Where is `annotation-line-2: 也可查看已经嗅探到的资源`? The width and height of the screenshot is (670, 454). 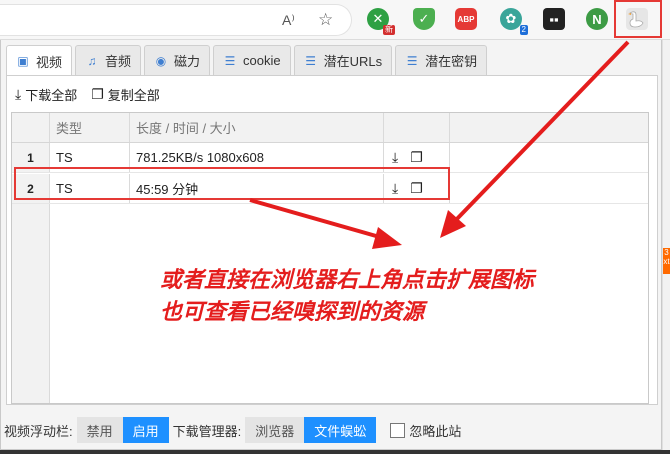 annotation-line-2: 也可查看已经嗅探到的资源 is located at coordinates (292, 312).